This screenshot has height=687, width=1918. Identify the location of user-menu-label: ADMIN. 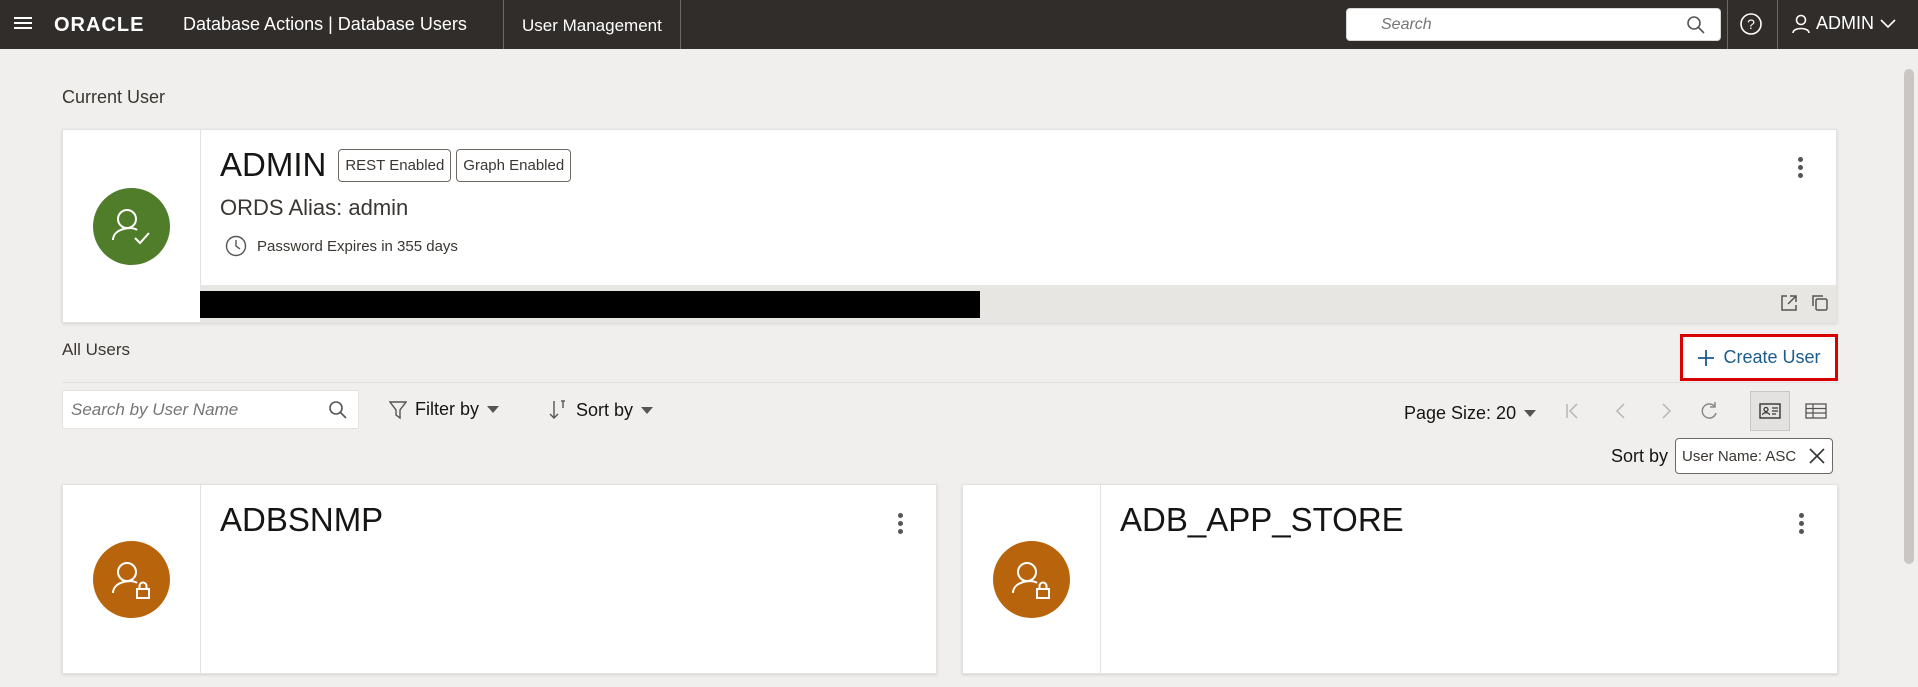
(1845, 23).